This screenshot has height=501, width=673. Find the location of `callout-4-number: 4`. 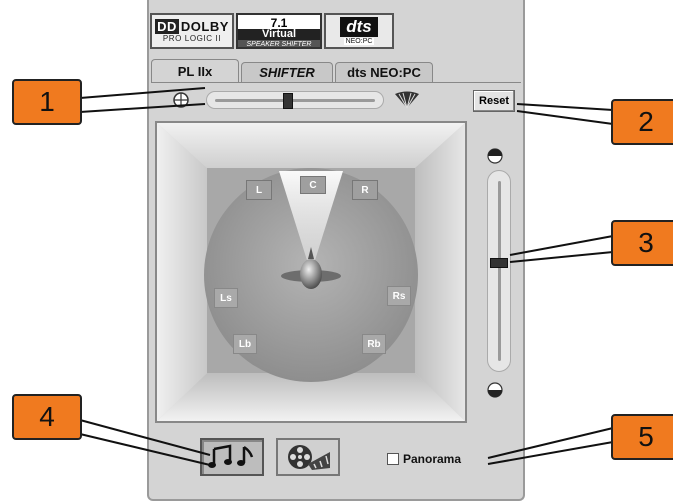

callout-4-number: 4 is located at coordinates (47, 416).